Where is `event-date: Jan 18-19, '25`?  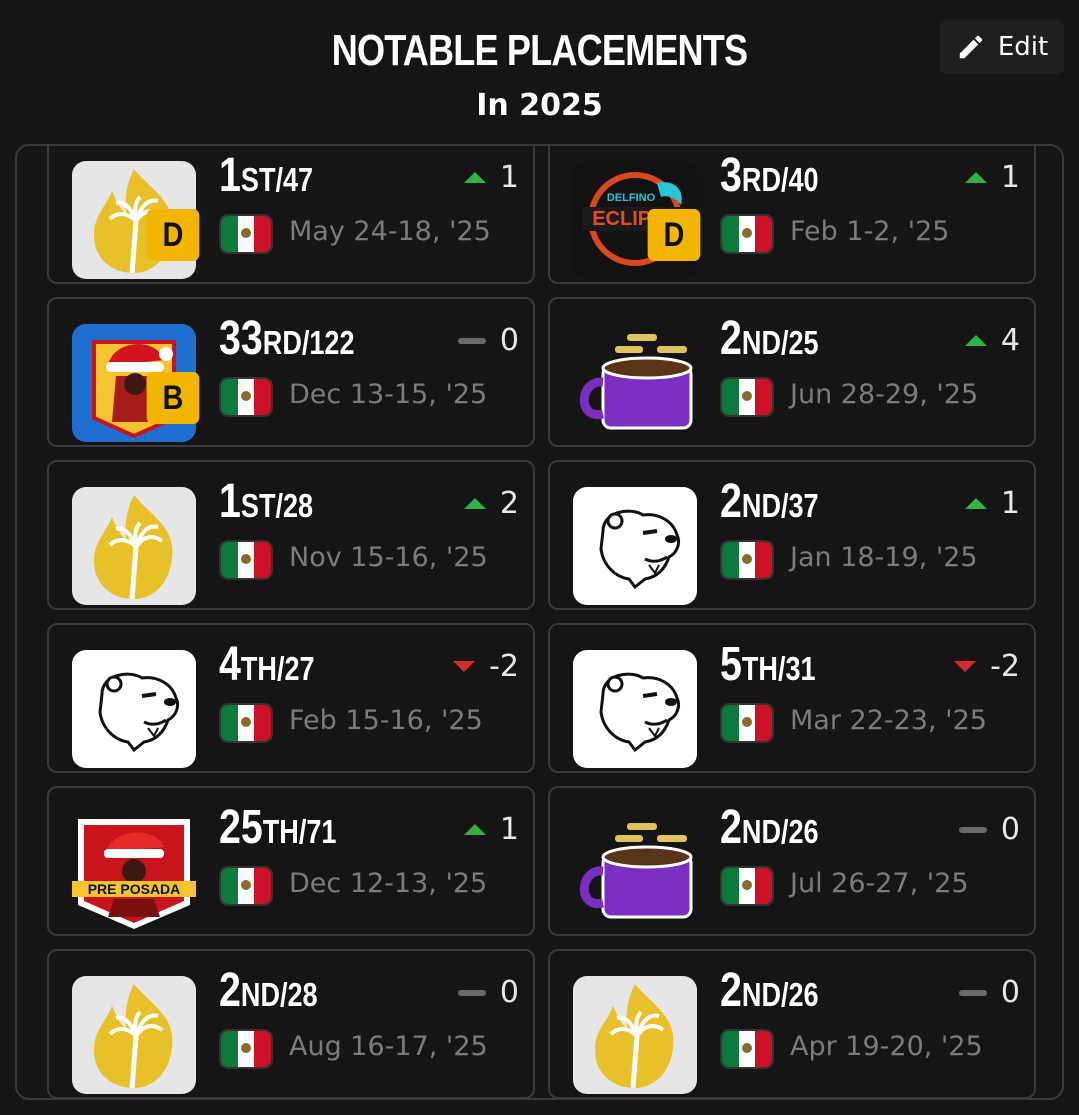
event-date: Jan 18-19, '25 is located at coordinates (884, 557).